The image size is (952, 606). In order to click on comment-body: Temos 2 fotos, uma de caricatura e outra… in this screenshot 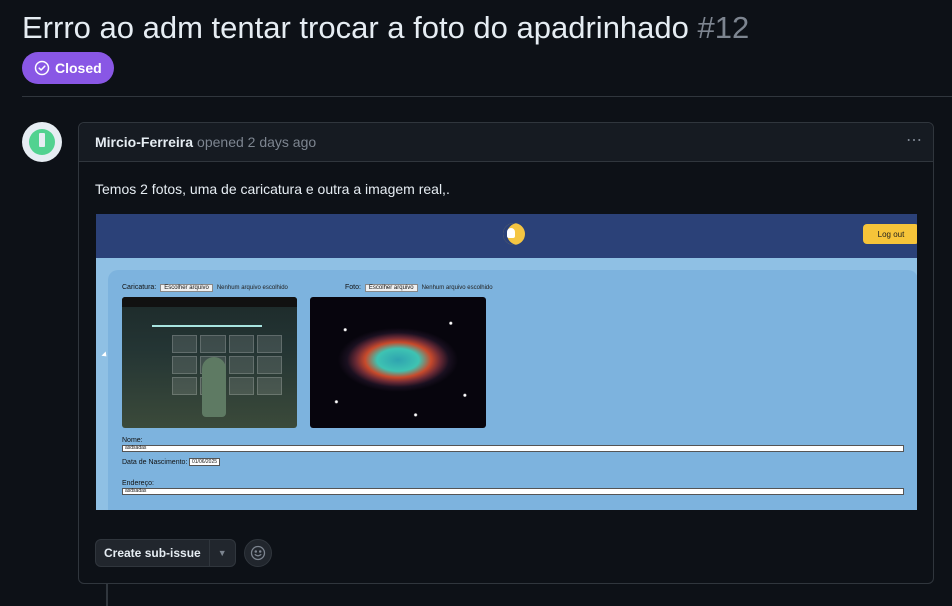, I will do `click(272, 189)`.